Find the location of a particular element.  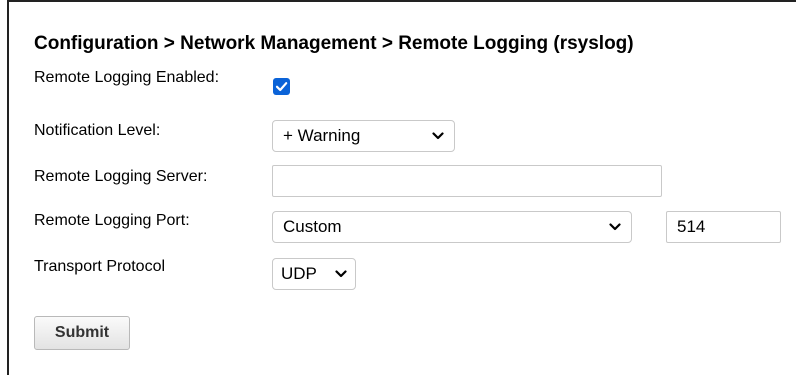

remote-logging-server-input is located at coordinates (467, 181).